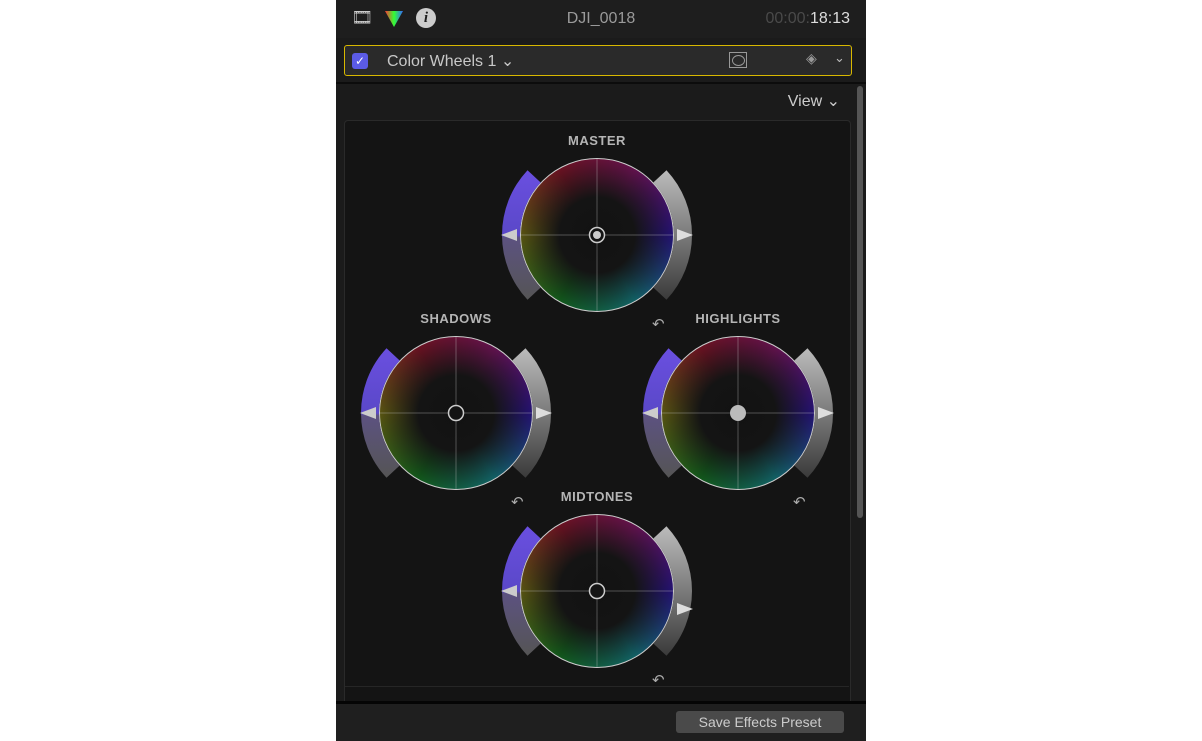 Image resolution: width=1202 pixels, height=741 pixels. What do you see at coordinates (811, 58) in the screenshot?
I see `keyframe-icon: ◈` at bounding box center [811, 58].